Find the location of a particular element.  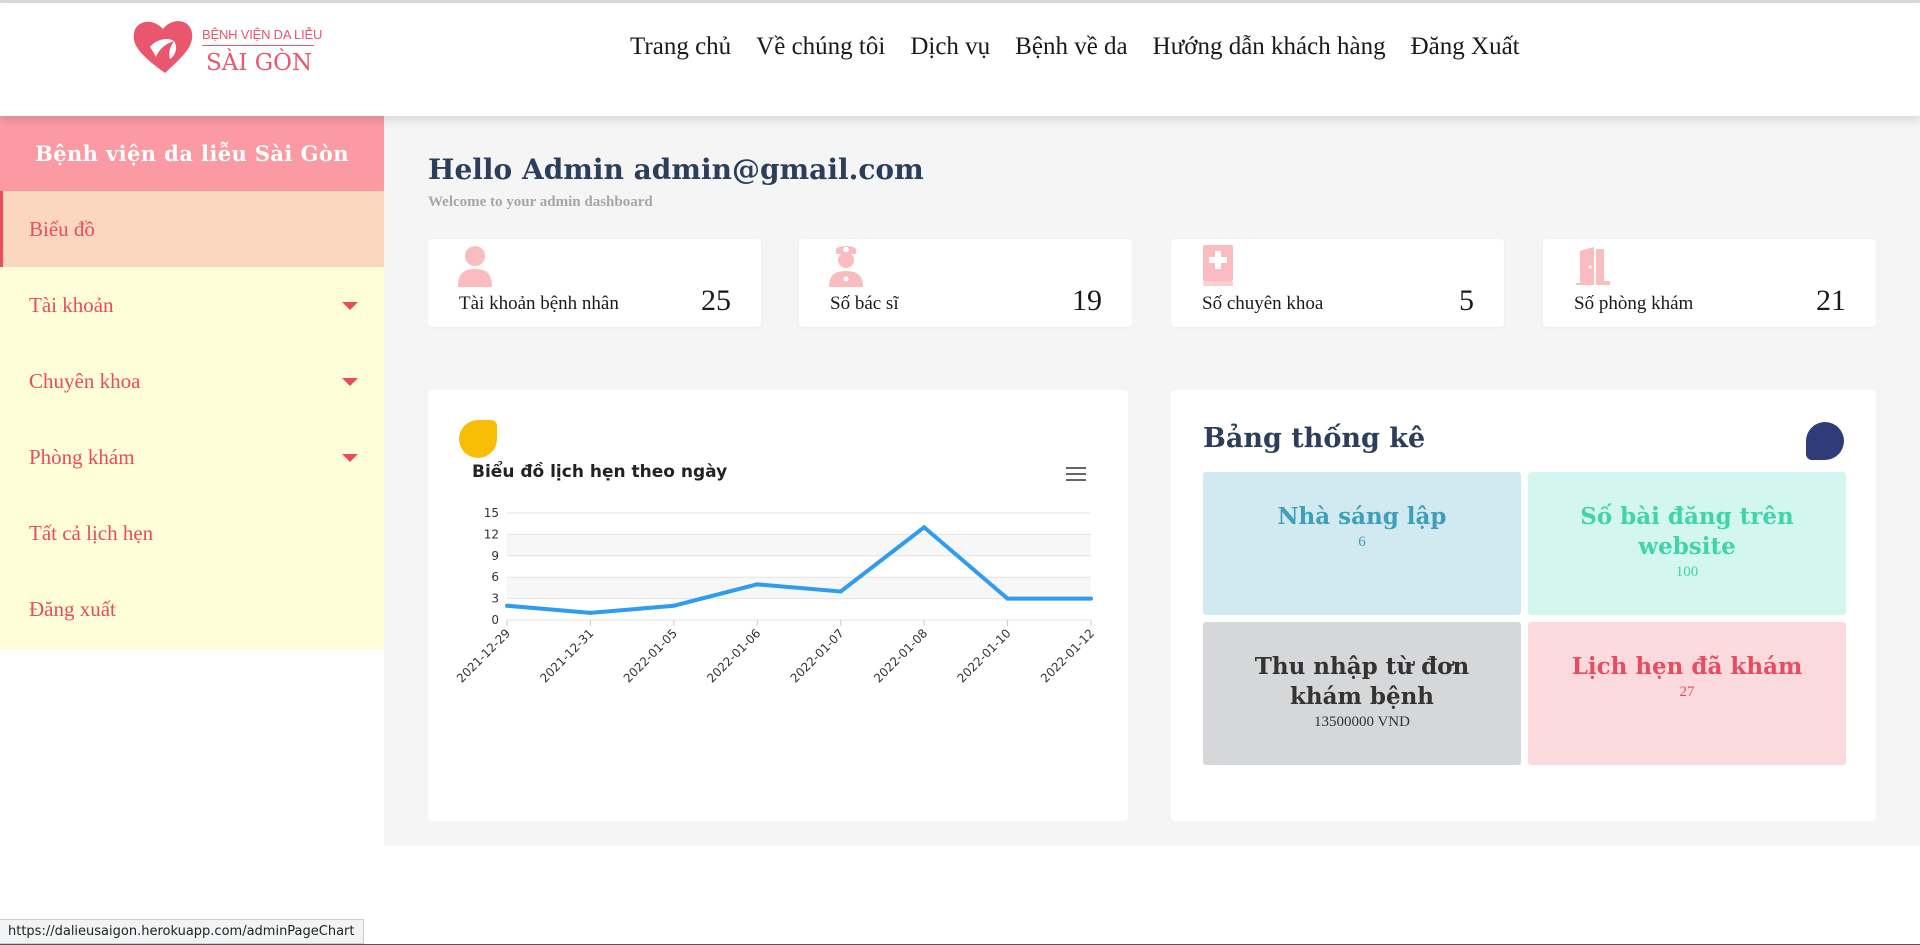

stat-value: 21 is located at coordinates (1831, 300).